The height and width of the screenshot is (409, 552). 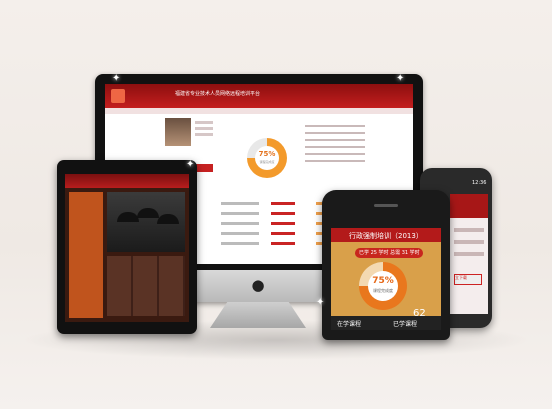 I want to click on progress-donut: 75% 课程完成度, so click(x=267, y=158).